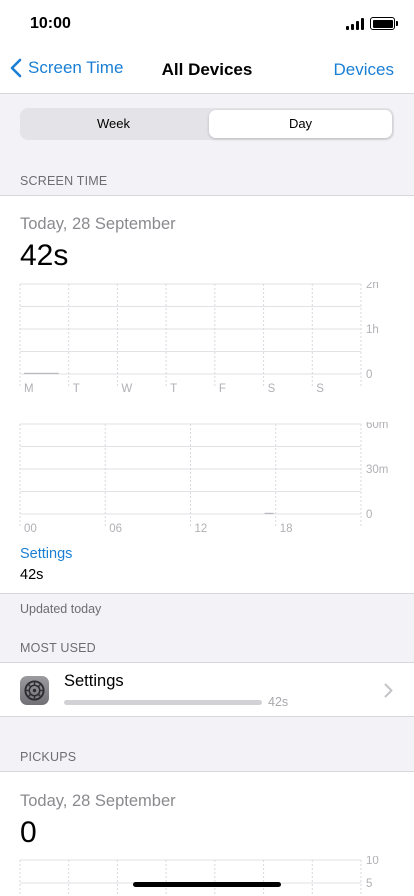 This screenshot has width=414, height=896. What do you see at coordinates (50, 23) in the screenshot?
I see `status-time: 10:00` at bounding box center [50, 23].